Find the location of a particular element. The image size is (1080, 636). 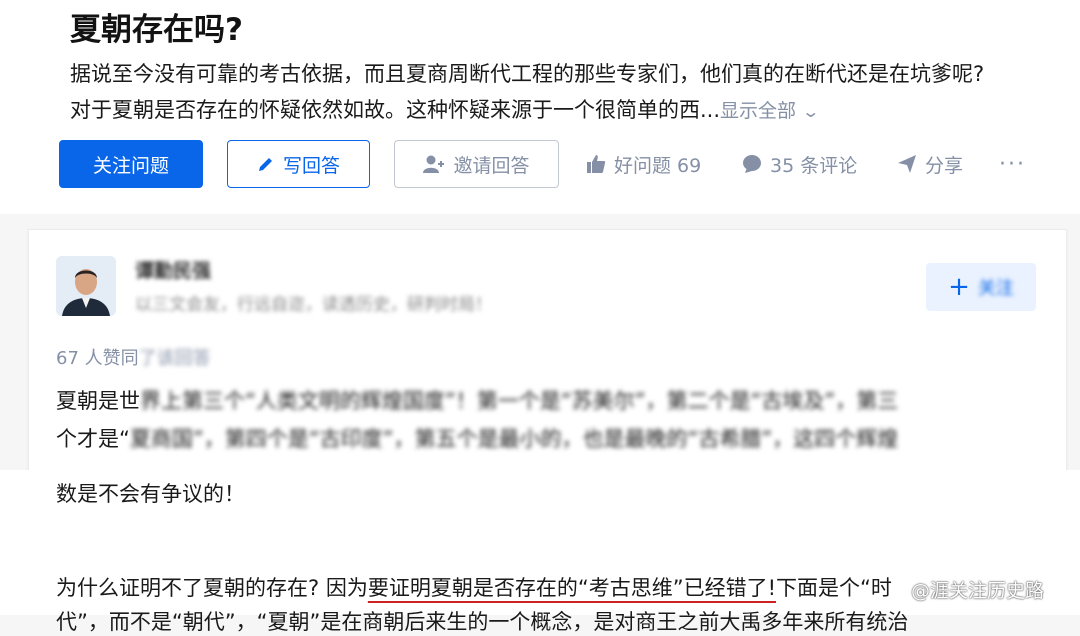

paragraph: 数是不会有争议的！ is located at coordinates (150, 494).